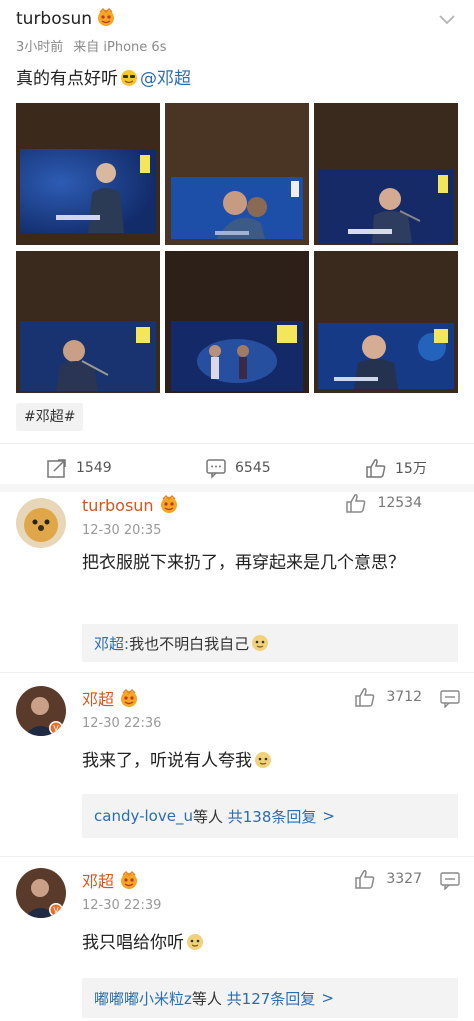  I want to click on comment-like-button: 3327, so click(388, 879).